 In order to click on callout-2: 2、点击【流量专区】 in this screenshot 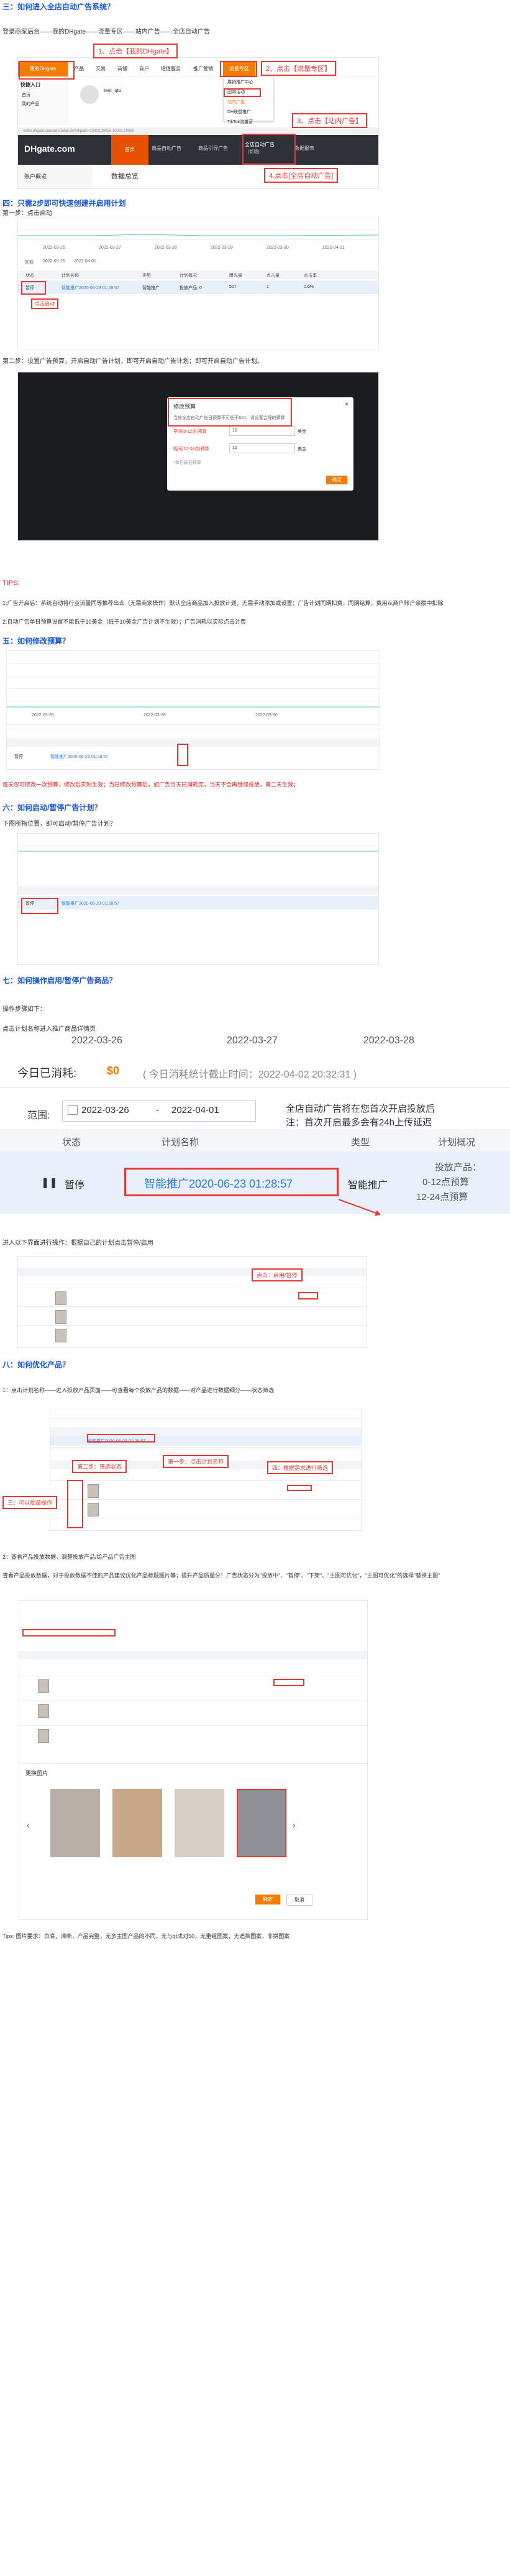, I will do `click(299, 68)`.